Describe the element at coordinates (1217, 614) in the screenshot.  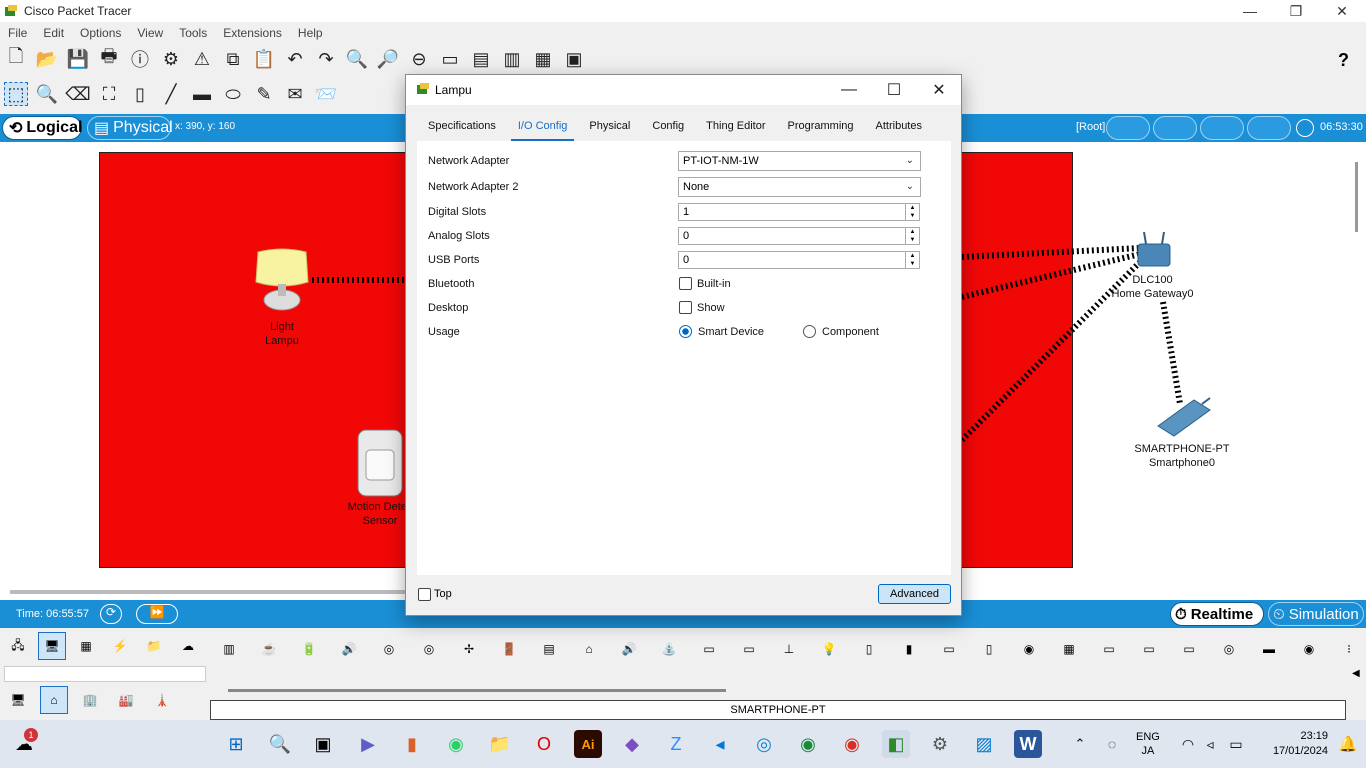
I see `realtime-button: ⏱ Realtime` at that location.